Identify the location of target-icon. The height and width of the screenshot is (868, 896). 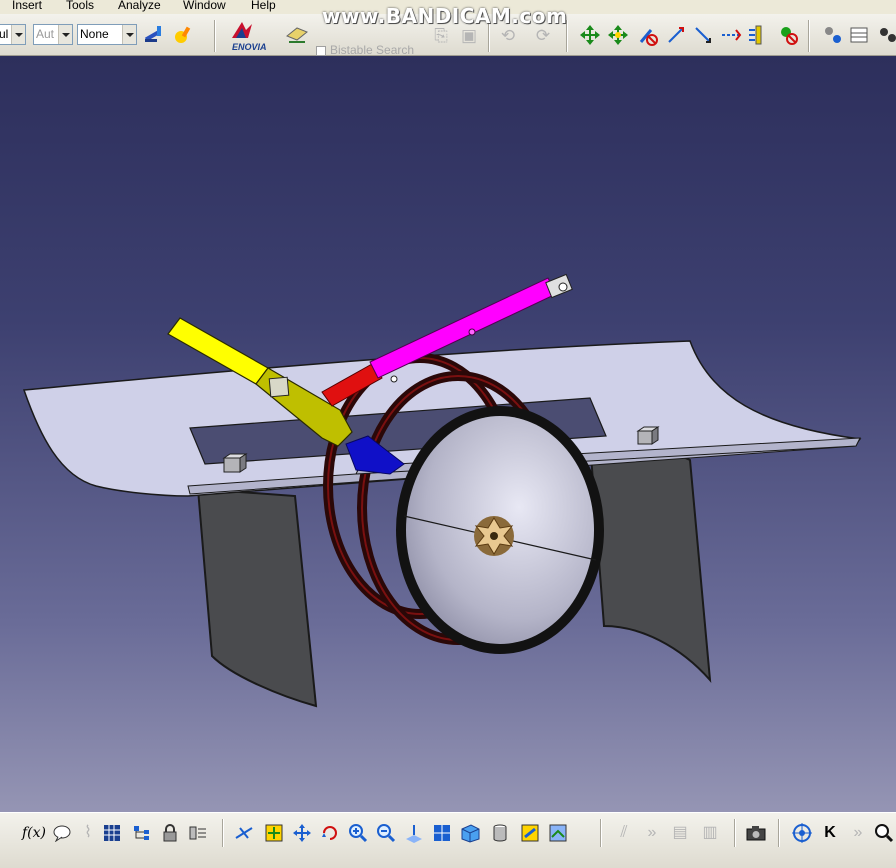
(802, 833).